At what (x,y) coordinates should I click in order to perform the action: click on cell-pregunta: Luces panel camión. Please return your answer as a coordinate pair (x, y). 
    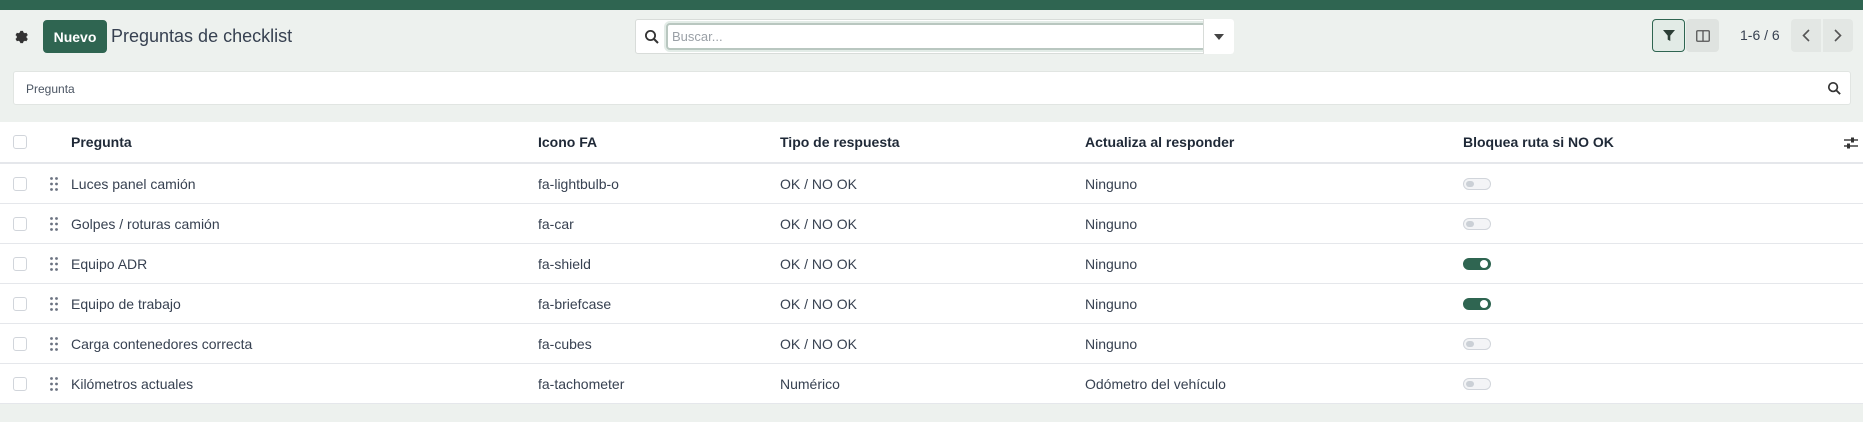
    Looking at the image, I should click on (133, 183).